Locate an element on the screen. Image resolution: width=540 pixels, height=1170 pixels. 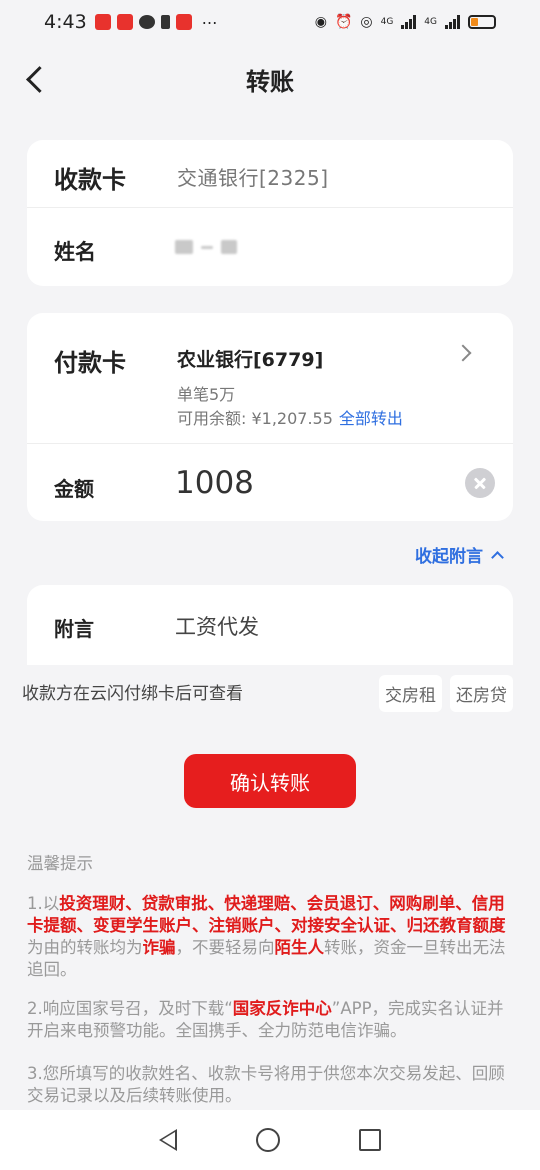
collapse-memo-toggle: 收起附言 is located at coordinates (459, 554).